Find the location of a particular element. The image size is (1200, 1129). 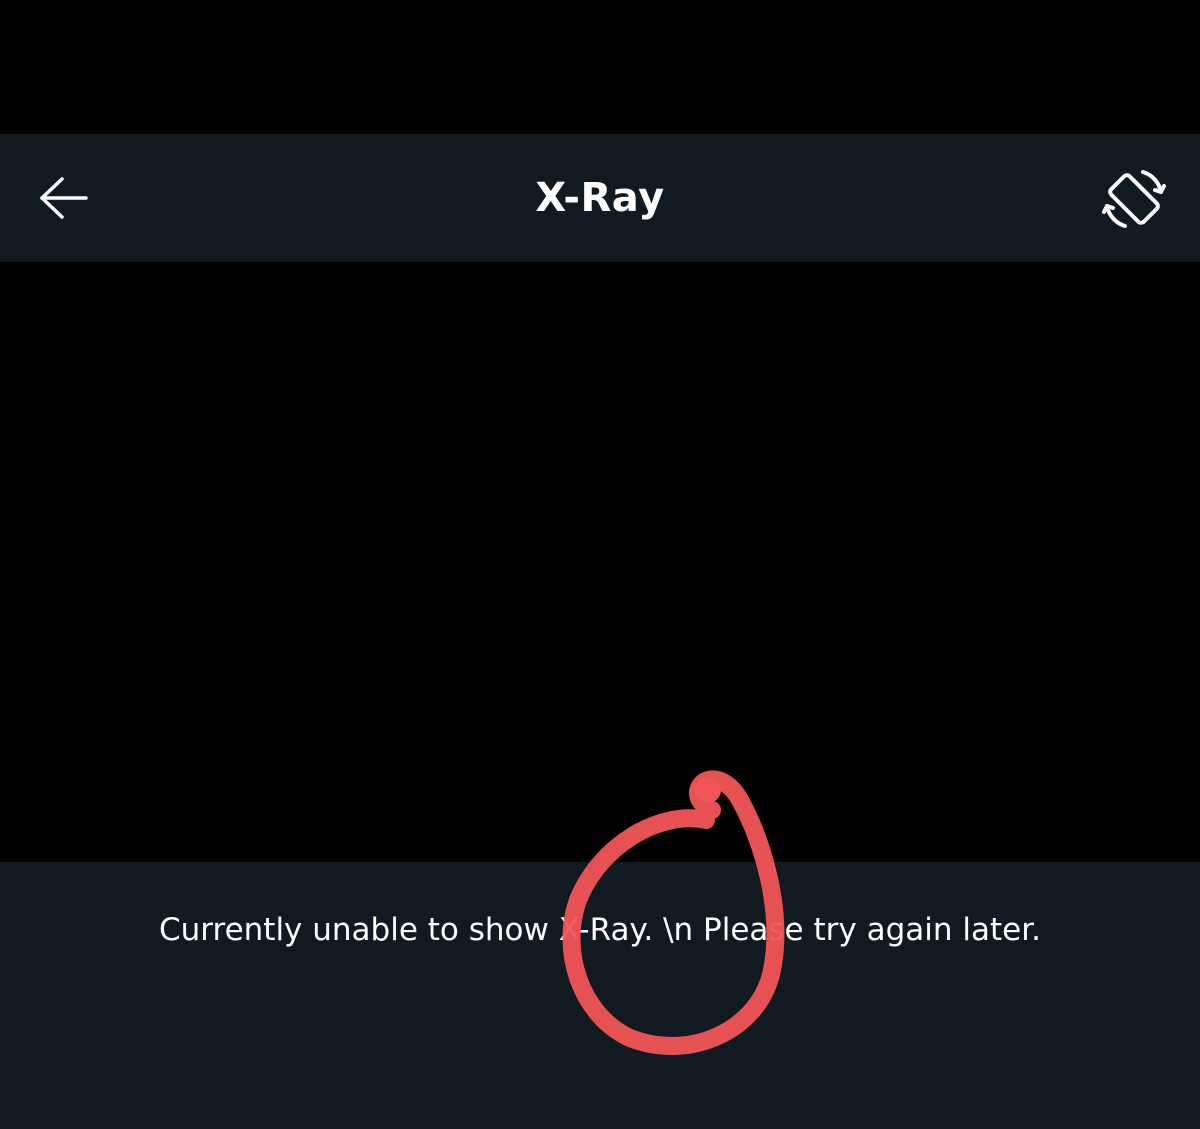

screen-rotation-icon is located at coordinates (1134, 199).